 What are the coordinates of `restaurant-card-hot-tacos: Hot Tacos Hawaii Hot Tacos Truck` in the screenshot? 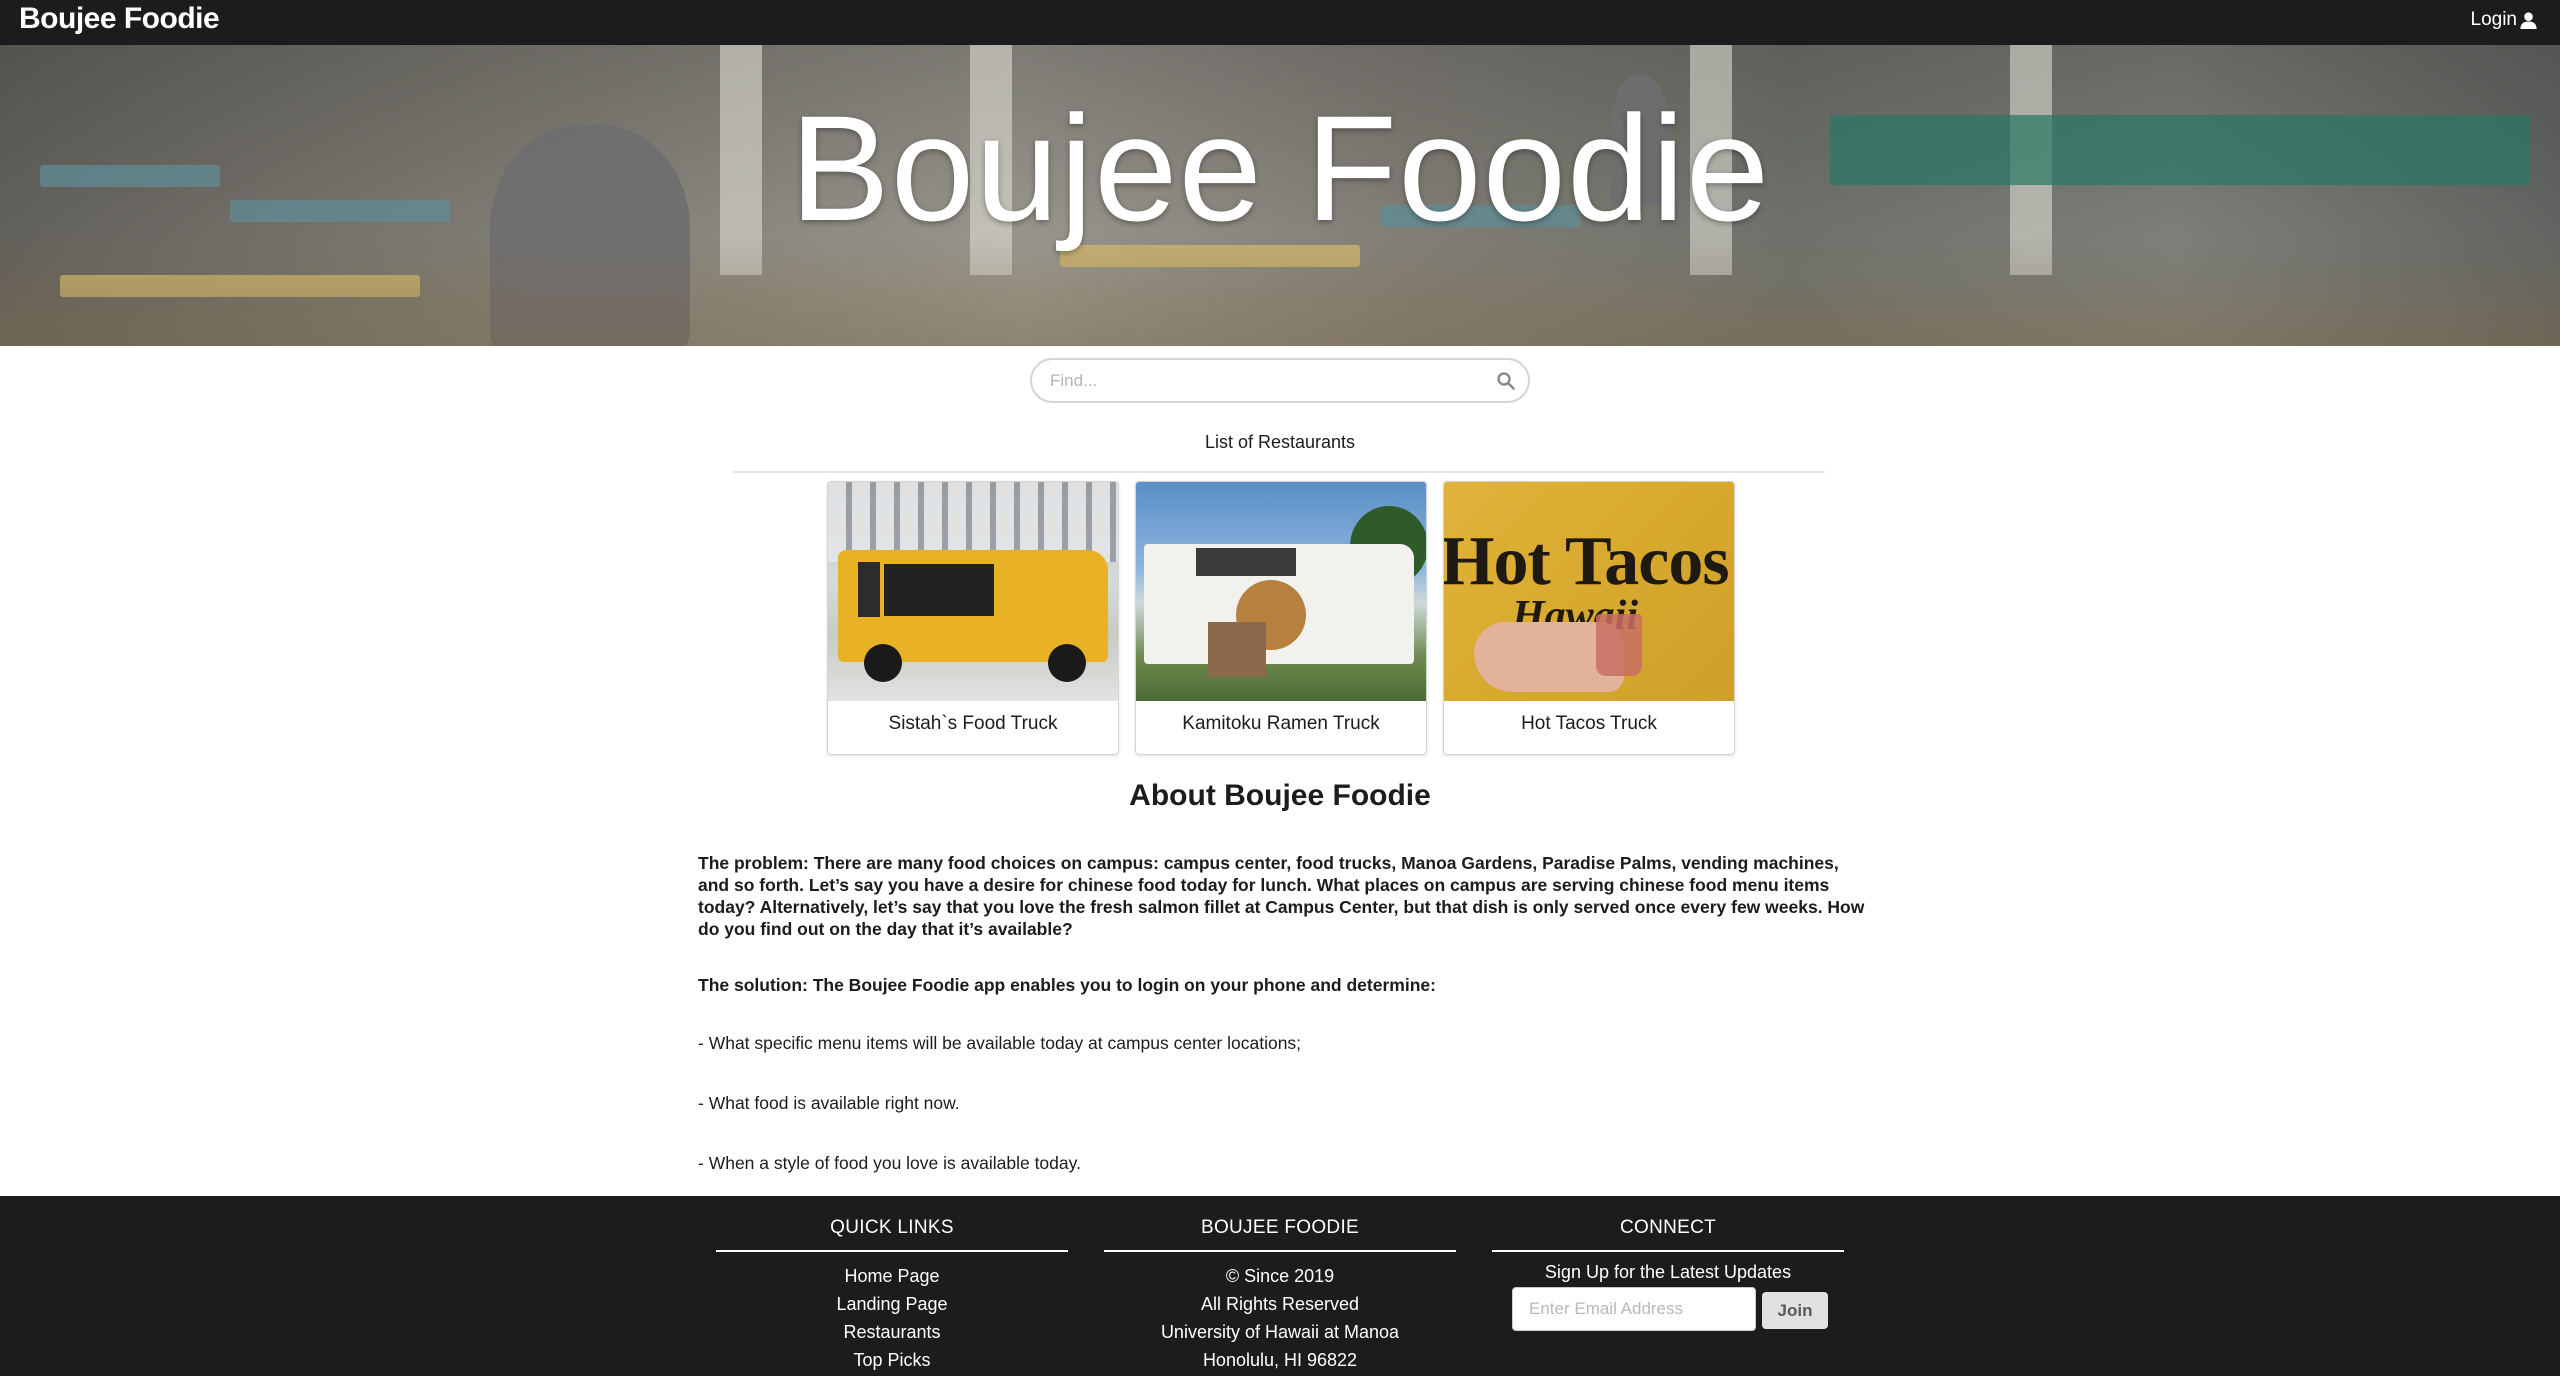 It's located at (1589, 618).